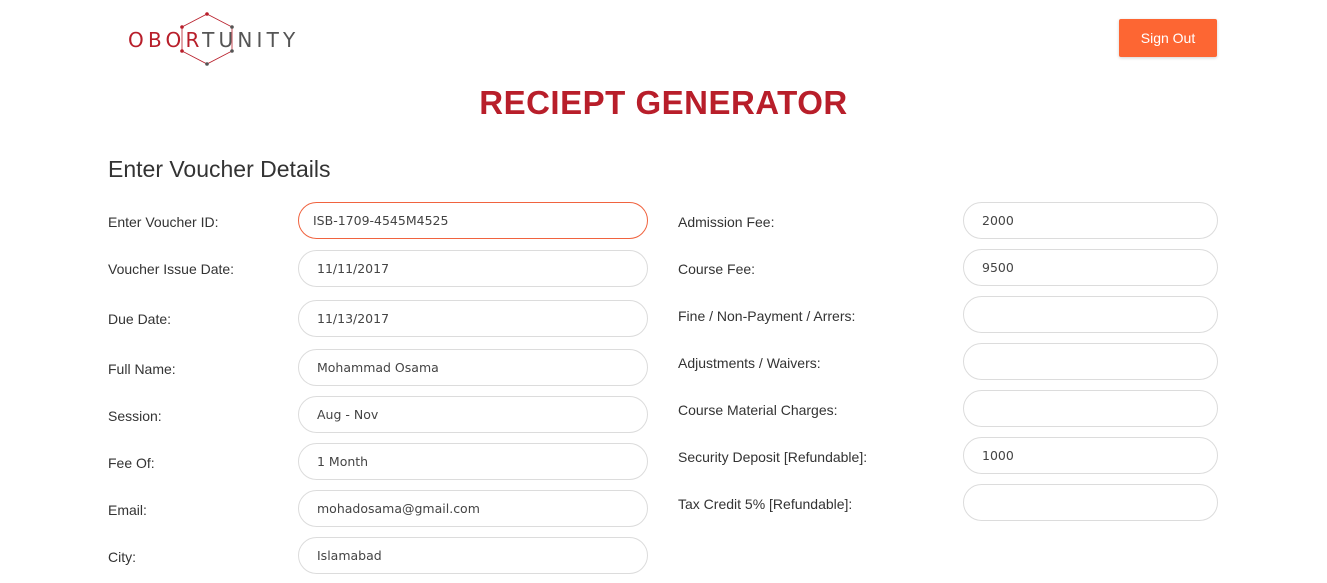  What do you see at coordinates (1090, 408) in the screenshot?
I see `course-material-charges-input` at bounding box center [1090, 408].